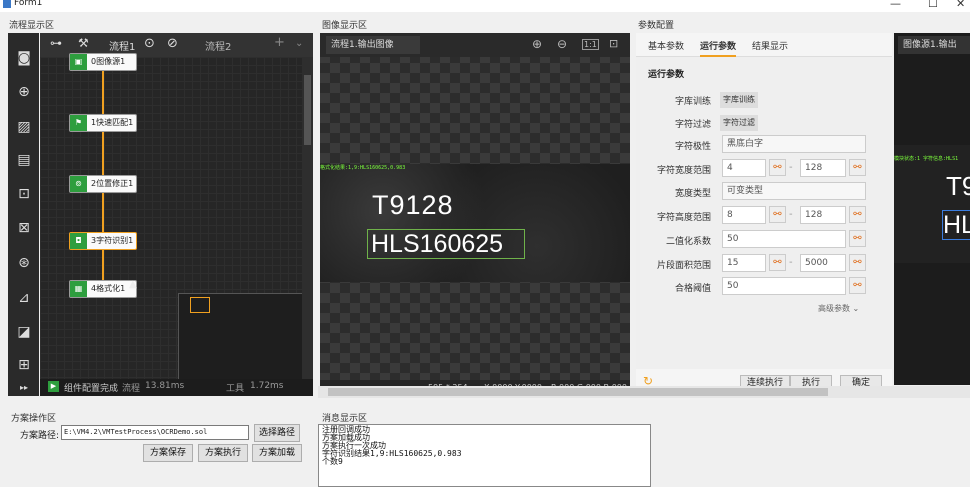 Image resolution: width=970 pixels, height=487 pixels. Describe the element at coordinates (24, 160) in the screenshot. I see `measure-icon: ▤` at that location.